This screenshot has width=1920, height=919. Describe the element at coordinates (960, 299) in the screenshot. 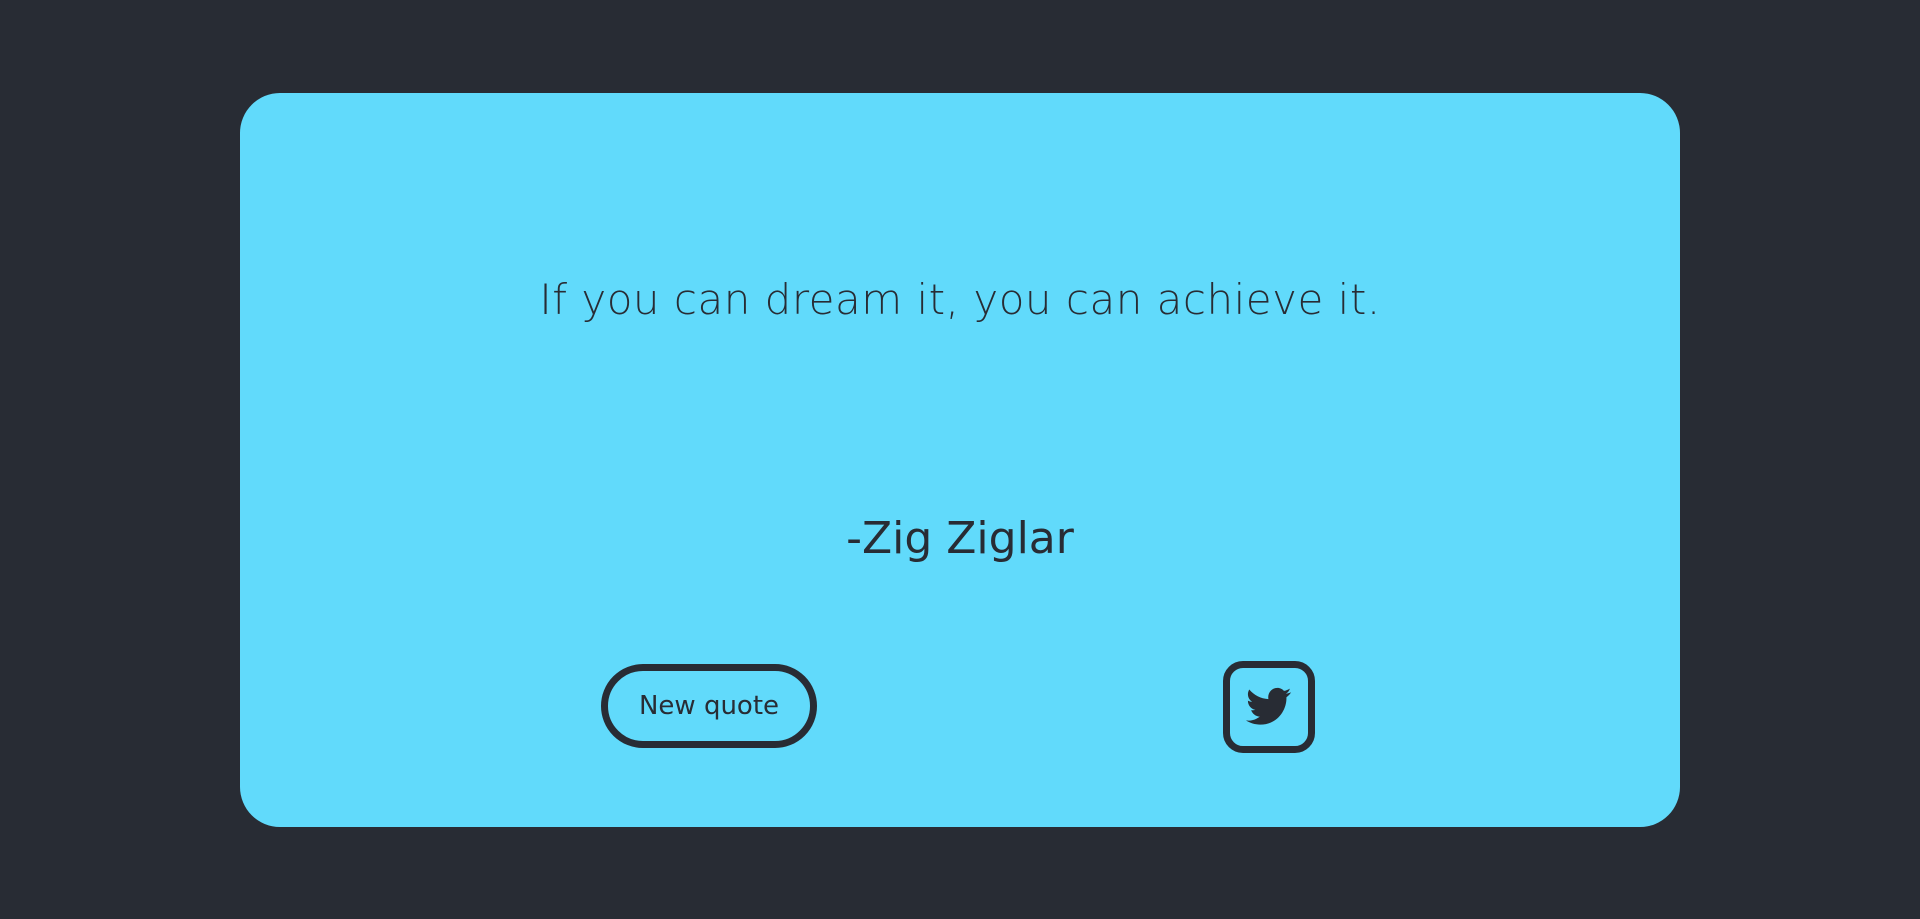

I see `quote-text: If you can dream it, you can achieve it.` at that location.